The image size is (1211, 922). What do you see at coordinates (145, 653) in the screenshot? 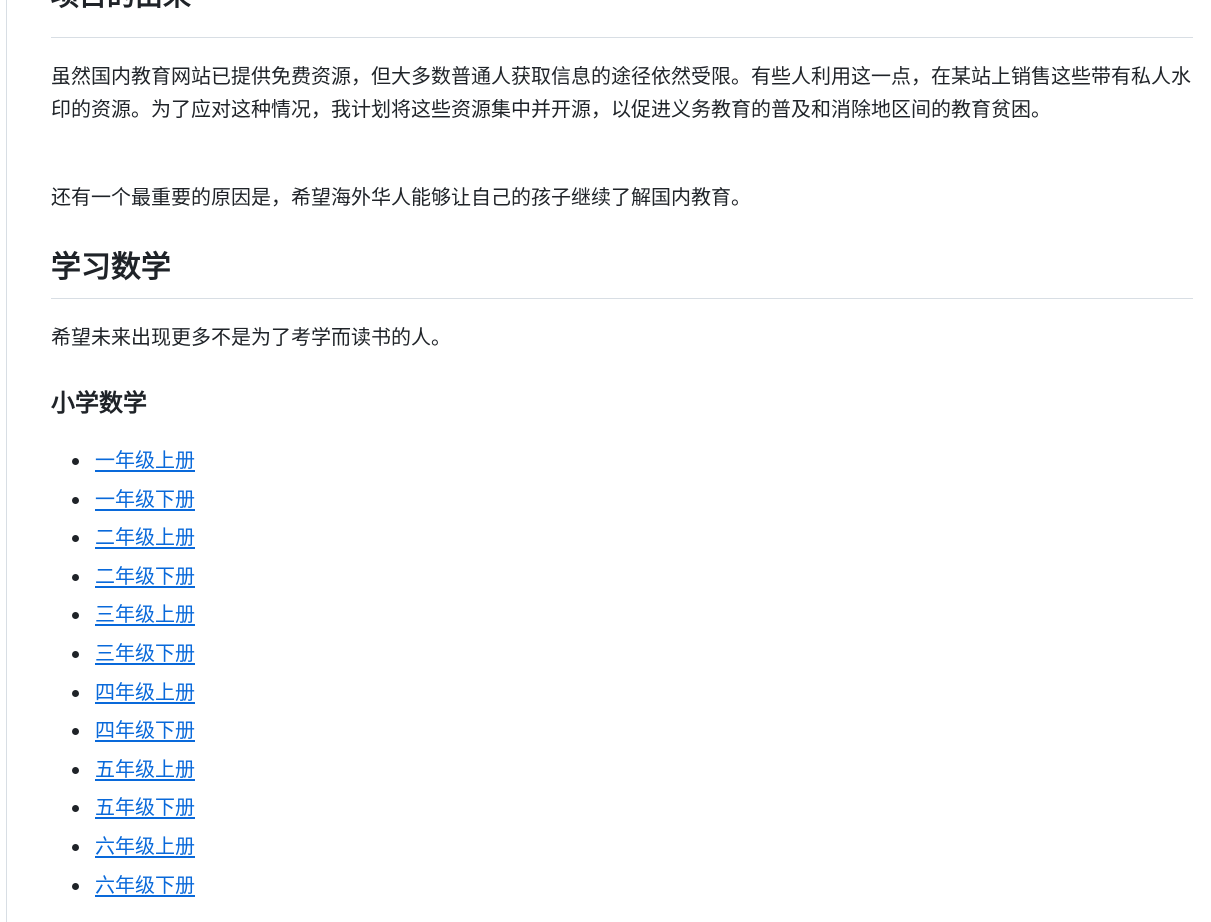
I see `link-grade-3-vol-2: 三年级下册` at bounding box center [145, 653].